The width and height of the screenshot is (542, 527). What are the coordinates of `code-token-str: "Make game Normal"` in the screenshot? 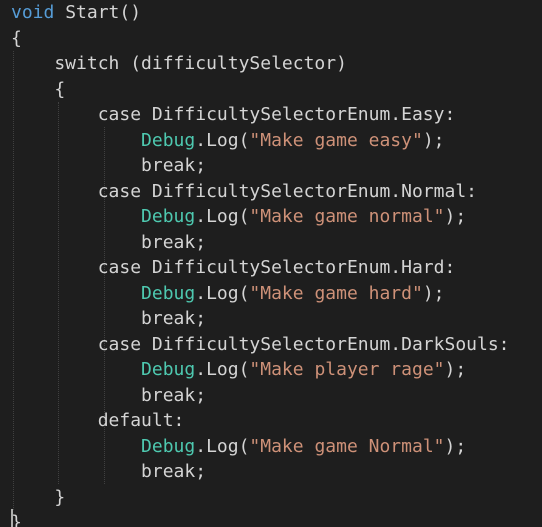 It's located at (347, 446).